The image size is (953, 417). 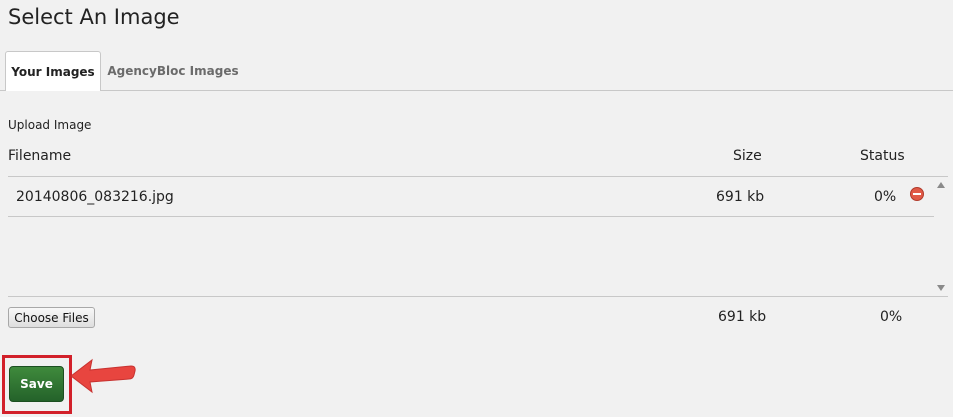 What do you see at coordinates (882, 156) in the screenshot?
I see `status-column-header: Status` at bounding box center [882, 156].